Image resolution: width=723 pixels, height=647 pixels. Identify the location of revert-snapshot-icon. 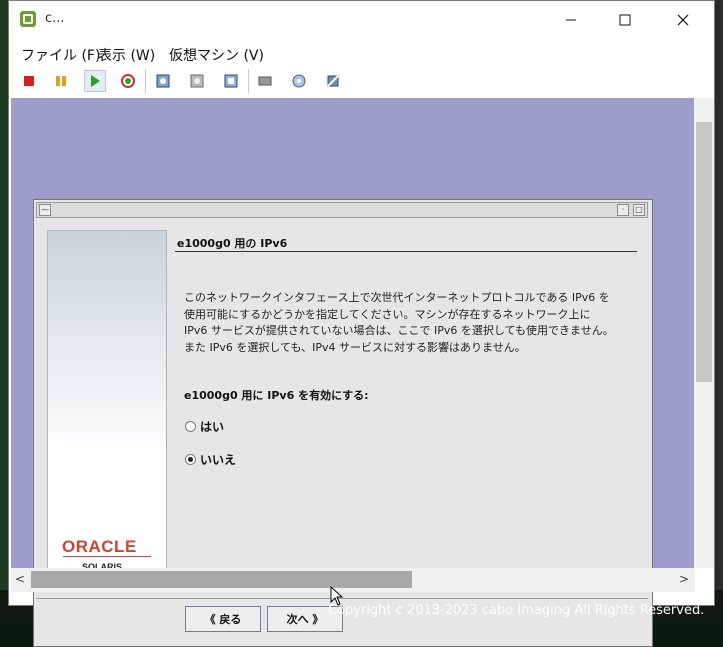
(197, 81).